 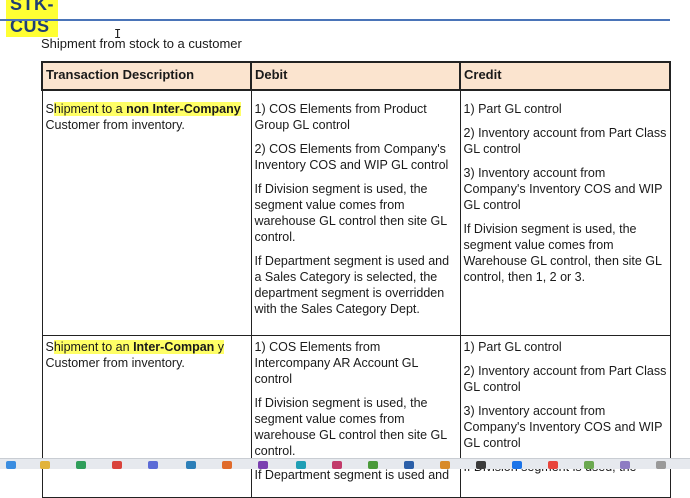 What do you see at coordinates (219, 347) in the screenshot?
I see `desc-after-bold: y` at bounding box center [219, 347].